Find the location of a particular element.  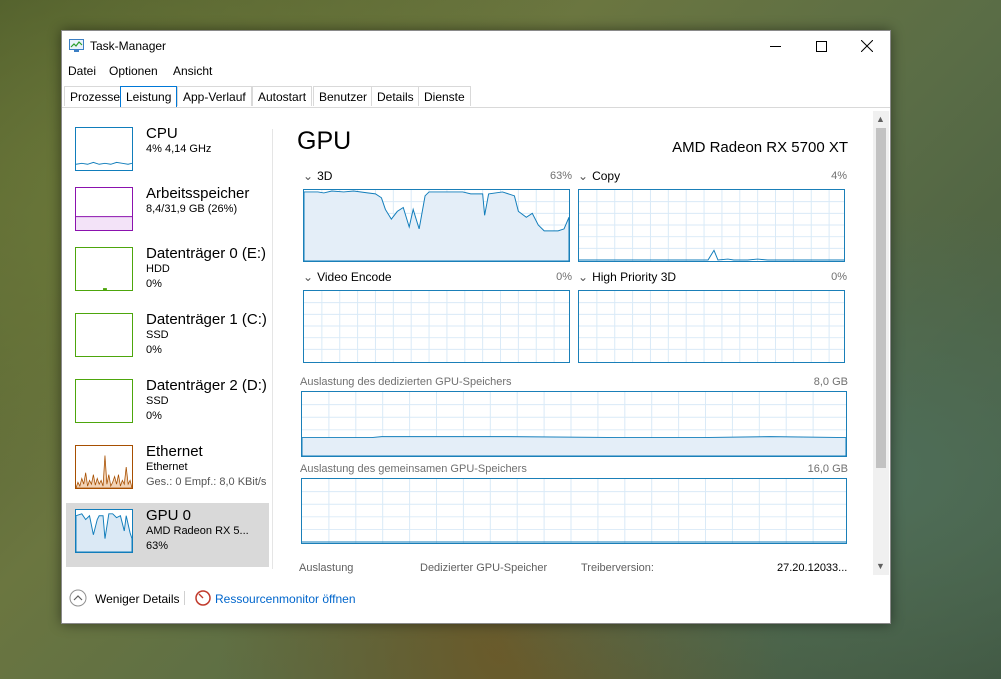

sidebar-title: GPU 0 is located at coordinates (169, 515).